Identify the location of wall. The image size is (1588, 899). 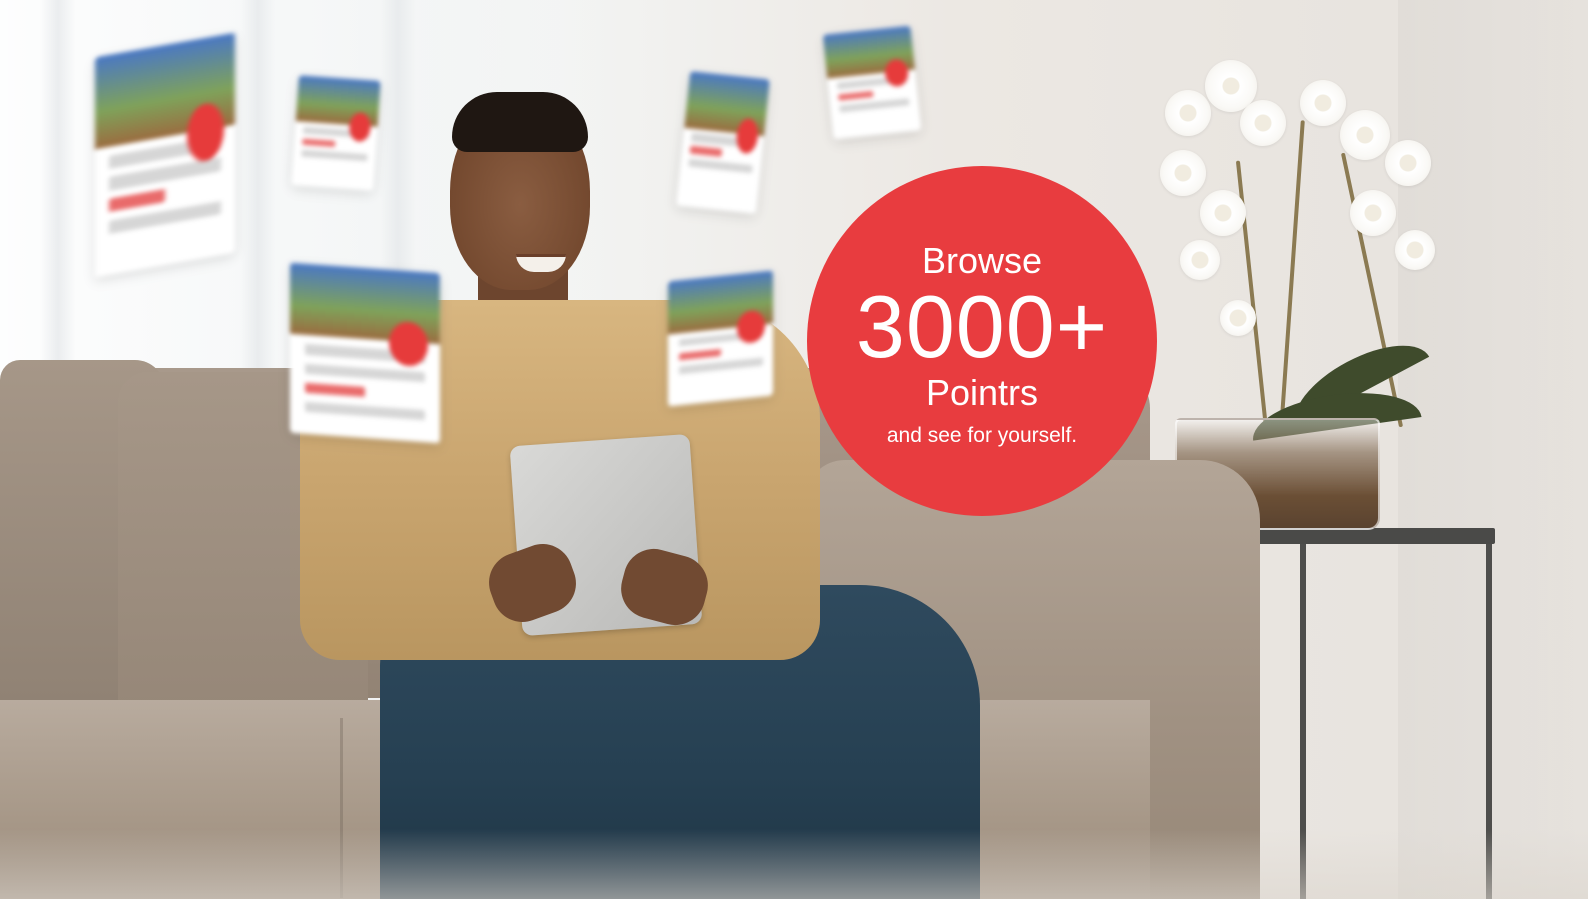
(1493, 449).